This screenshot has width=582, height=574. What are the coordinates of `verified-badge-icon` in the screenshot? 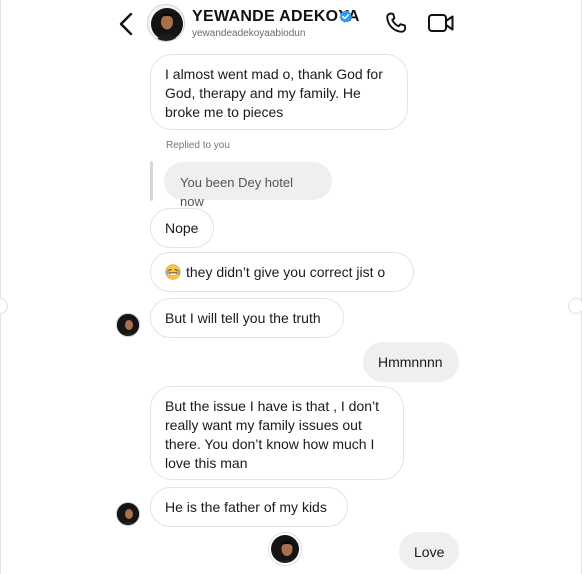 It's located at (346, 16).